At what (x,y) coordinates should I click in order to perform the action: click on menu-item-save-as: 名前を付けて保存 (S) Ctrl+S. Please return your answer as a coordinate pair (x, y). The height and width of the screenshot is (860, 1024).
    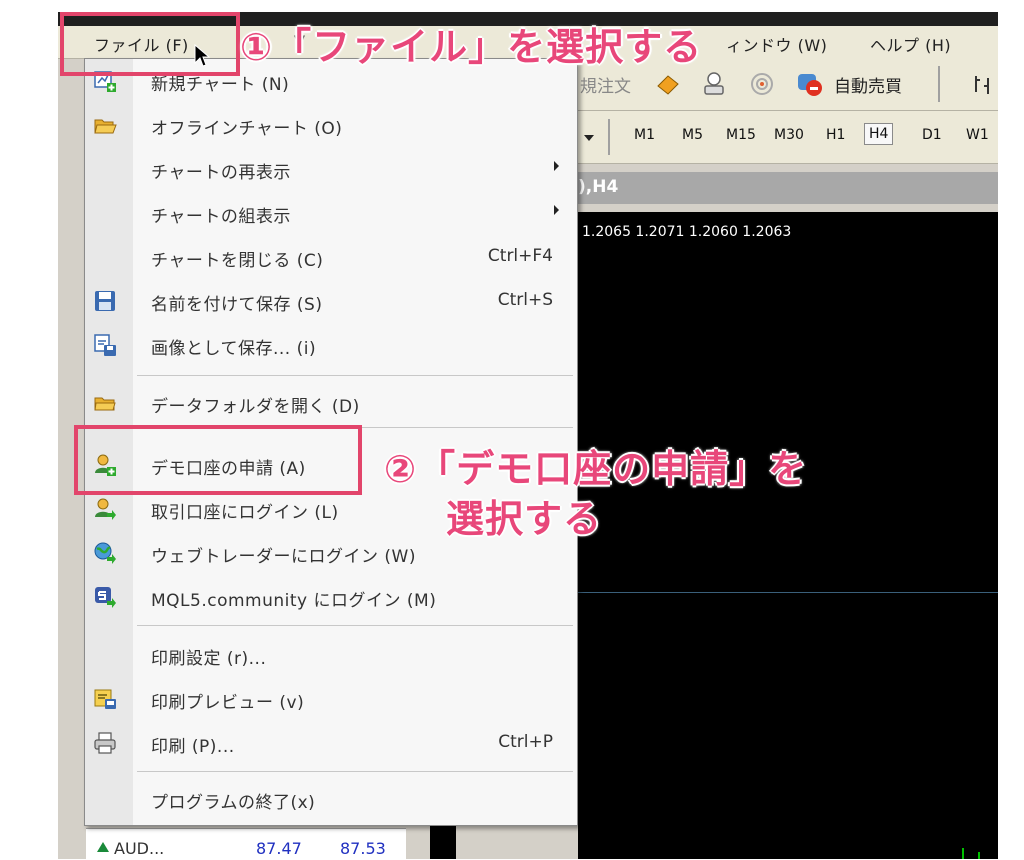
    Looking at the image, I should click on (331, 301).